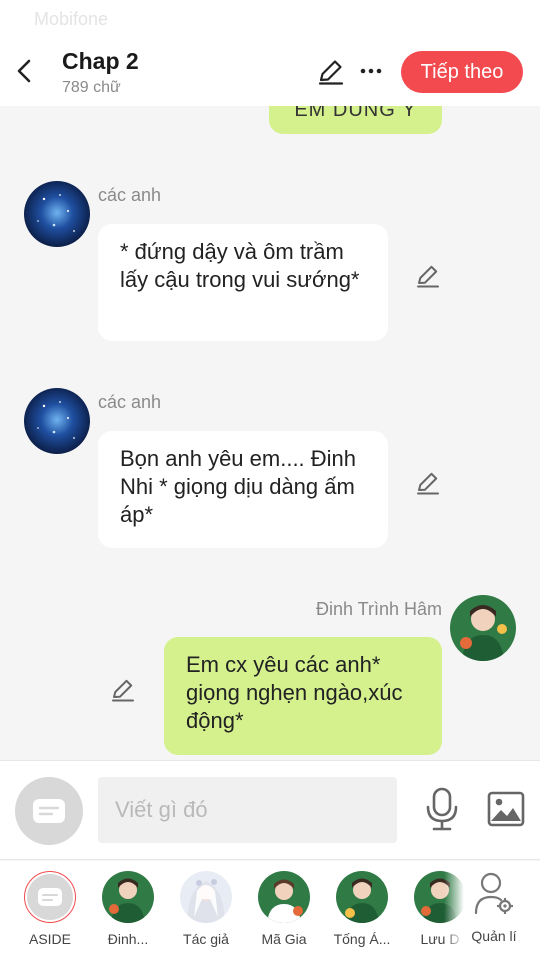  What do you see at coordinates (284, 939) in the screenshot?
I see `character-label: Mã Gia` at bounding box center [284, 939].